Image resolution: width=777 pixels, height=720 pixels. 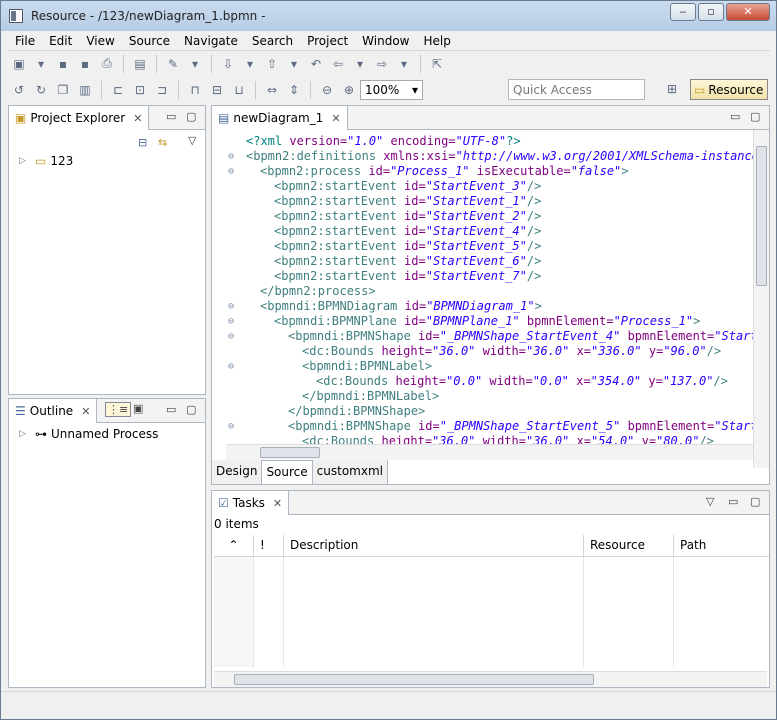 I want to click on tab-source: Source, so click(x=287, y=472).